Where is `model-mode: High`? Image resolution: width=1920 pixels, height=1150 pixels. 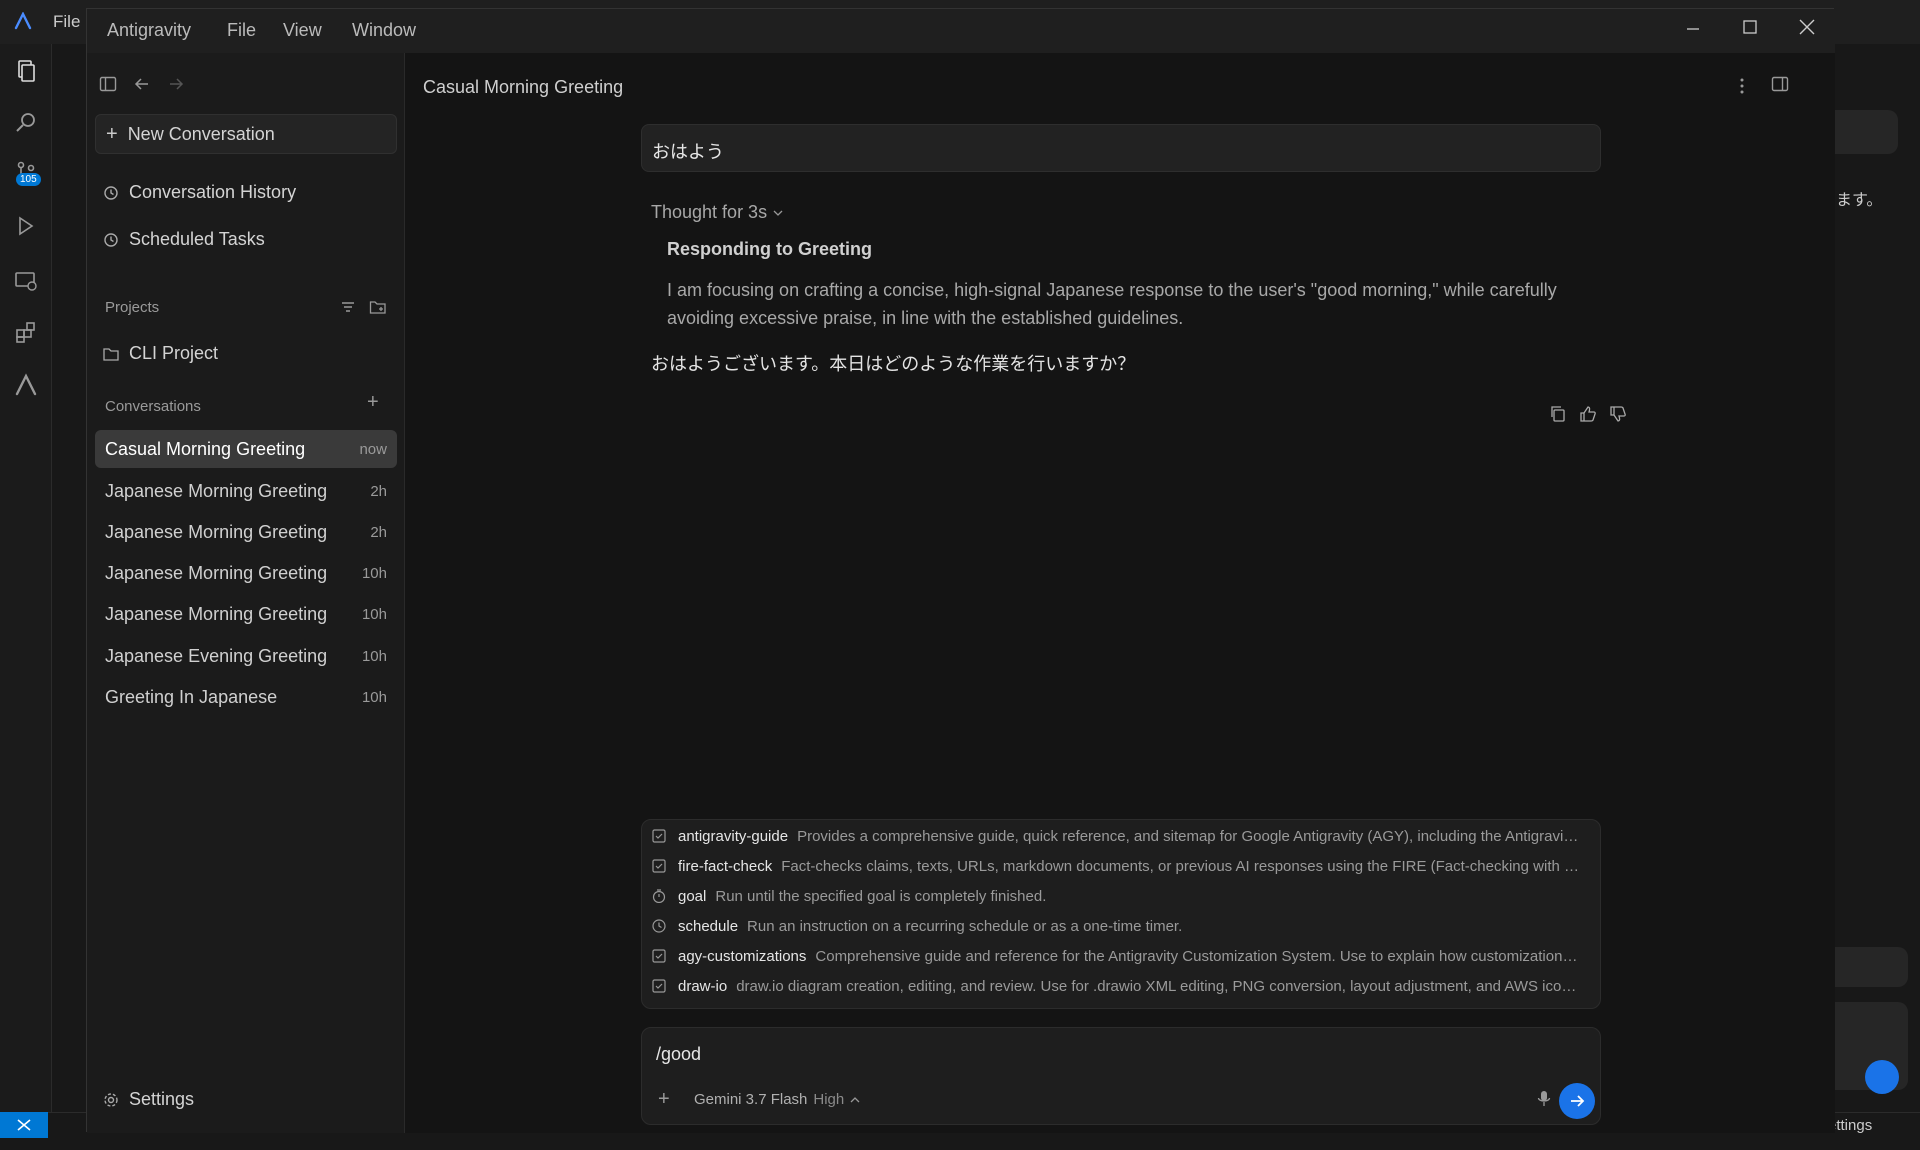 model-mode: High is located at coordinates (829, 1099).